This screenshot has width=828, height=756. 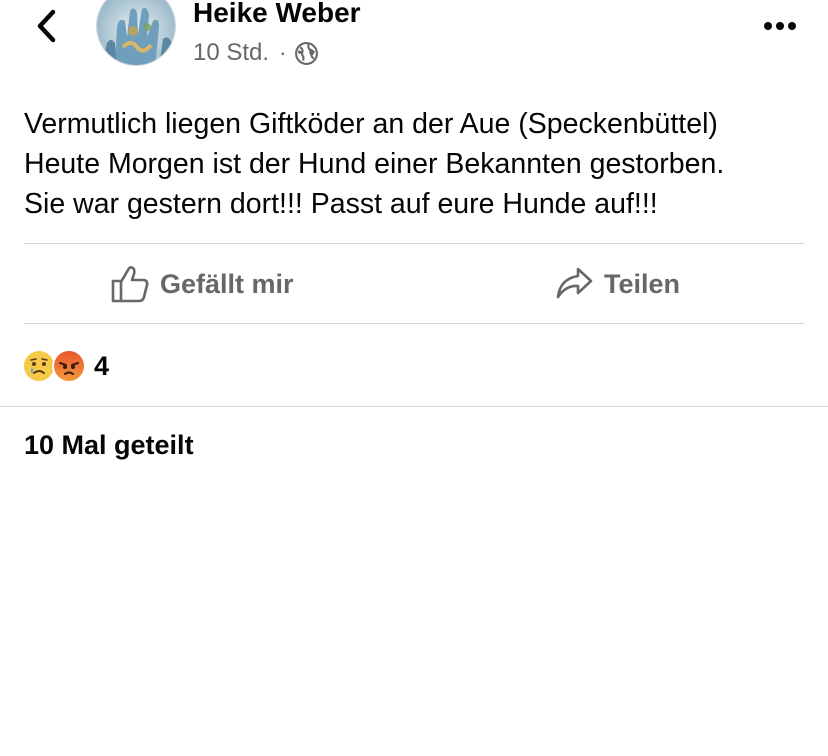 I want to click on post-meta: 10 Std. ·, so click(x=256, y=53).